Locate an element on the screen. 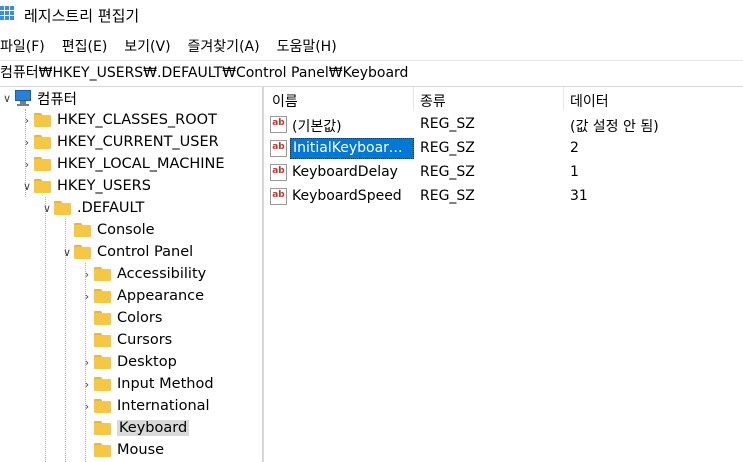 The height and width of the screenshot is (462, 743). menu-edit: 편집(E) is located at coordinates (89, 46).